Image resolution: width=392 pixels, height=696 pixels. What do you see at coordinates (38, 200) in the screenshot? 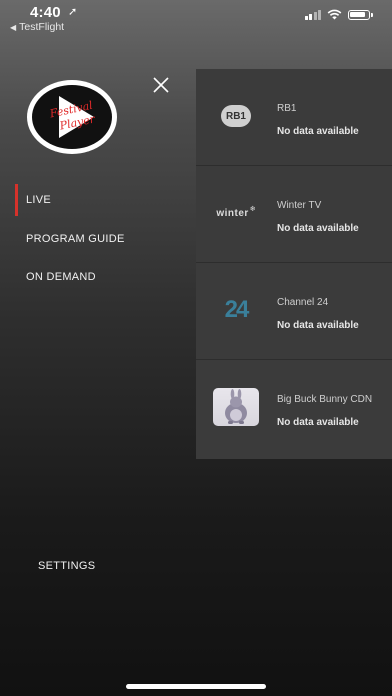
I see `menu-item-live: LIVE` at bounding box center [38, 200].